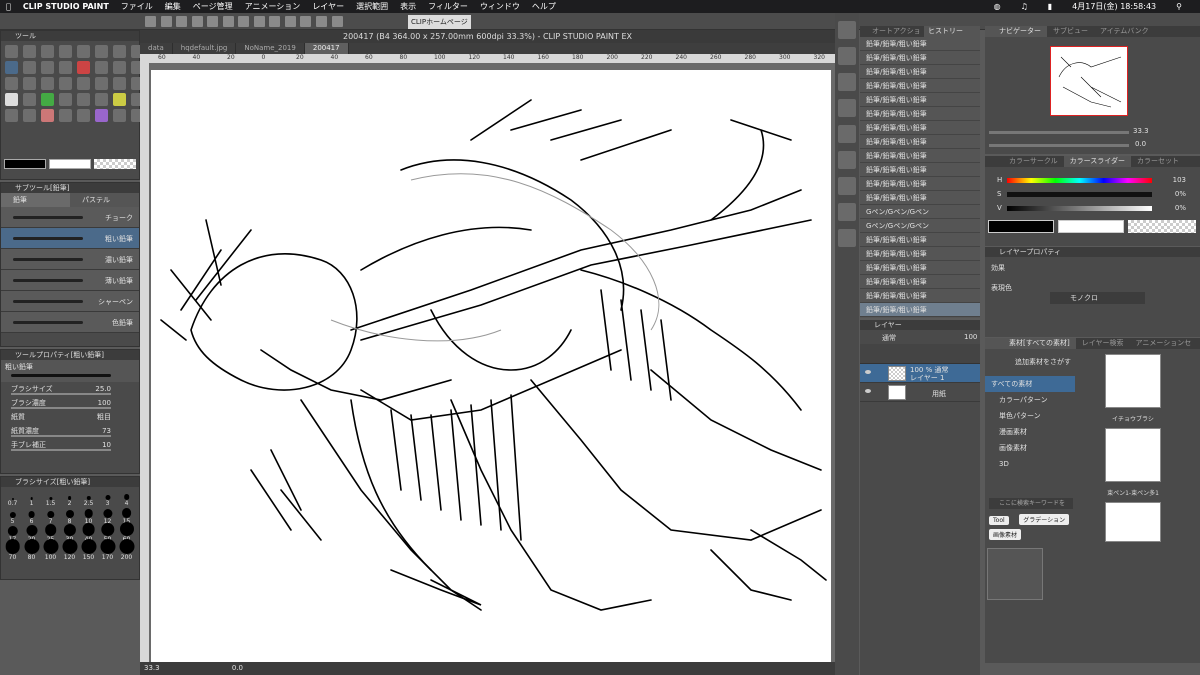 The height and width of the screenshot is (675, 1200). What do you see at coordinates (137, 6) in the screenshot?
I see `menu-file: ファイル` at bounding box center [137, 6].